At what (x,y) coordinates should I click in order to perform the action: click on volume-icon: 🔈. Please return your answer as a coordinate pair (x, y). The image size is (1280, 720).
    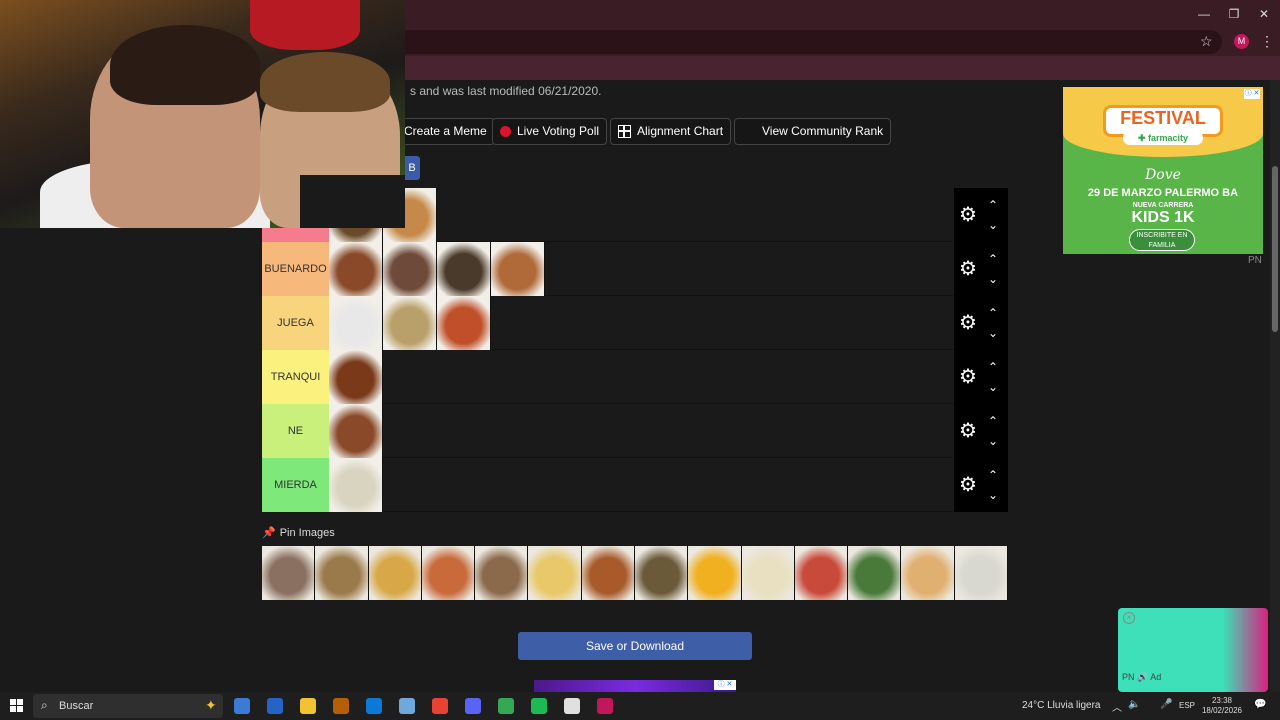
    Looking at the image, I should click on (1134, 704).